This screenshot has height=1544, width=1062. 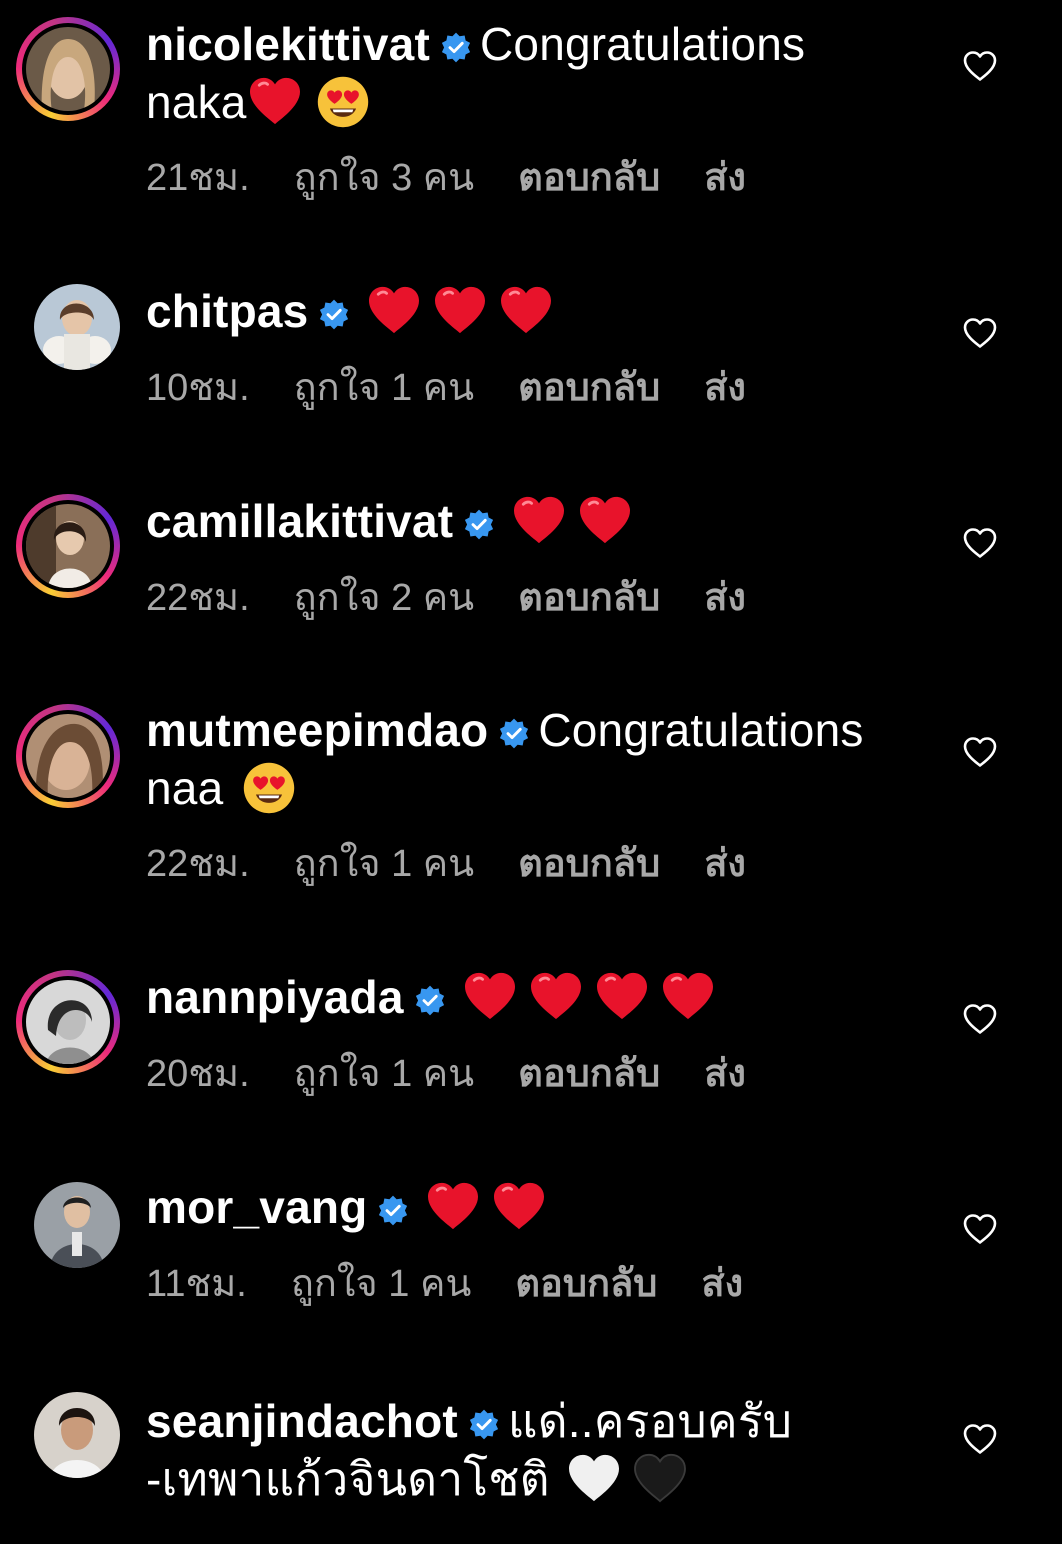 I want to click on comment-username: mor_vang, so click(x=256, y=1207).